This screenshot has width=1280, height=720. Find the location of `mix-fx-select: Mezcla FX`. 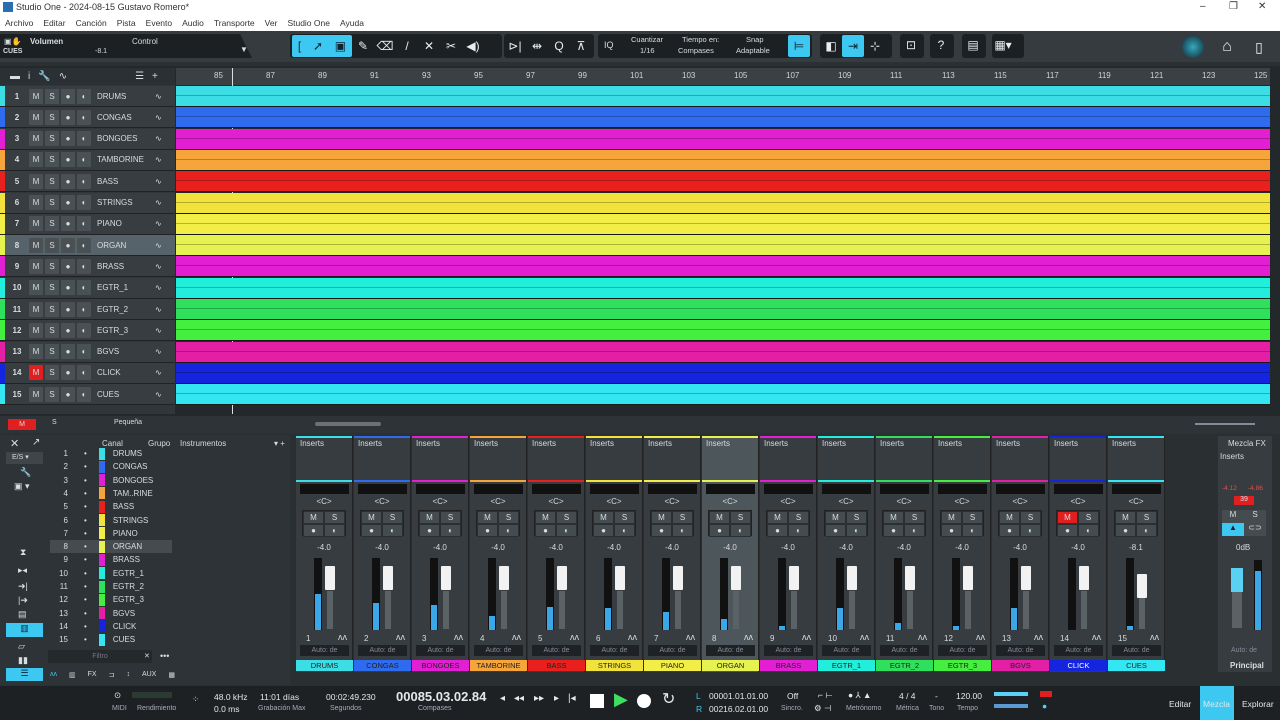

mix-fx-select: Mezcla FX is located at coordinates (1247, 443).